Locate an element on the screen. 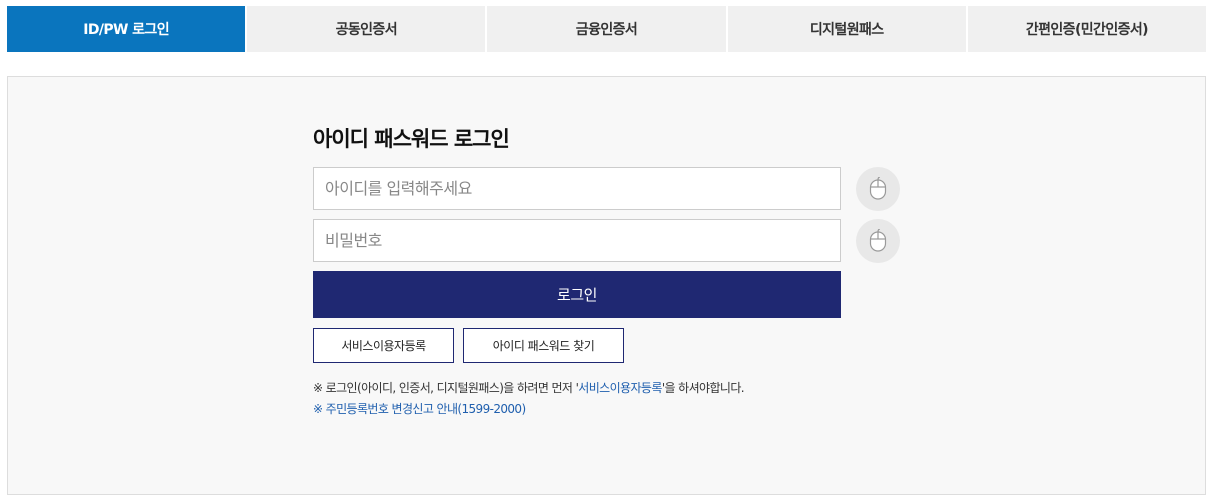 Image resolution: width=1217 pixels, height=500 pixels. sub-buttons: 서비스이용자등록 아이디 패스워드 찾기 is located at coordinates (613, 345).